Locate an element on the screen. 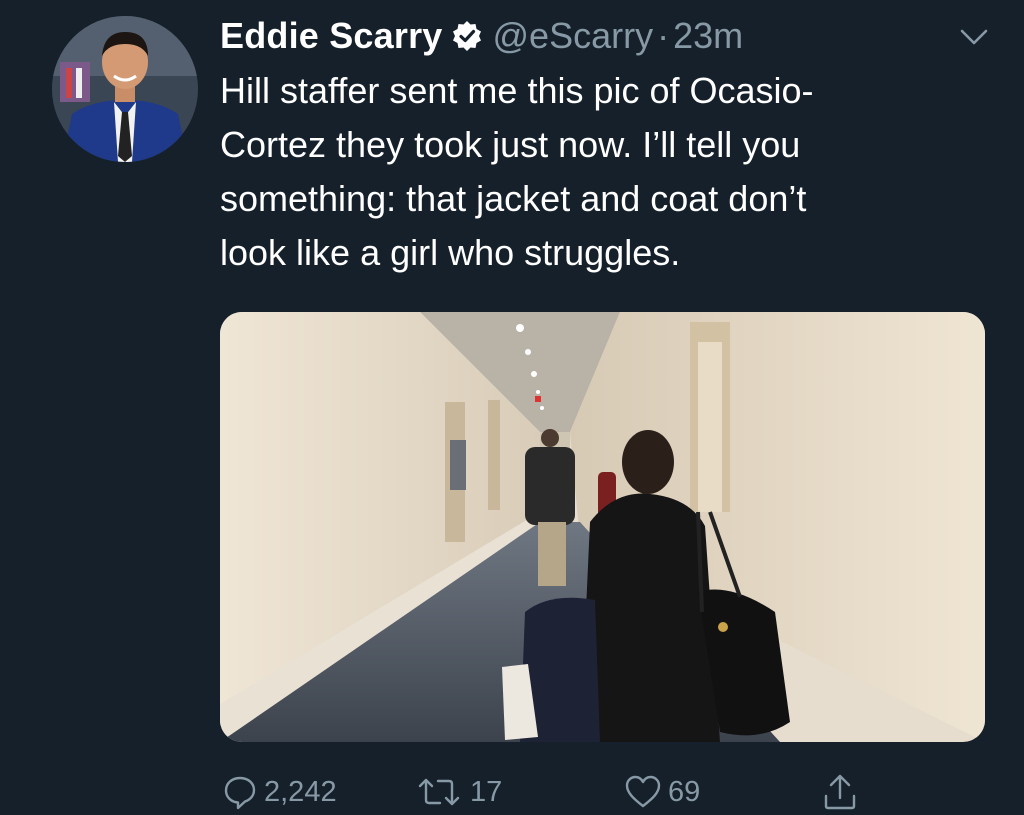 The image size is (1024, 815). share-up-arrow-icon is located at coordinates (840, 792).